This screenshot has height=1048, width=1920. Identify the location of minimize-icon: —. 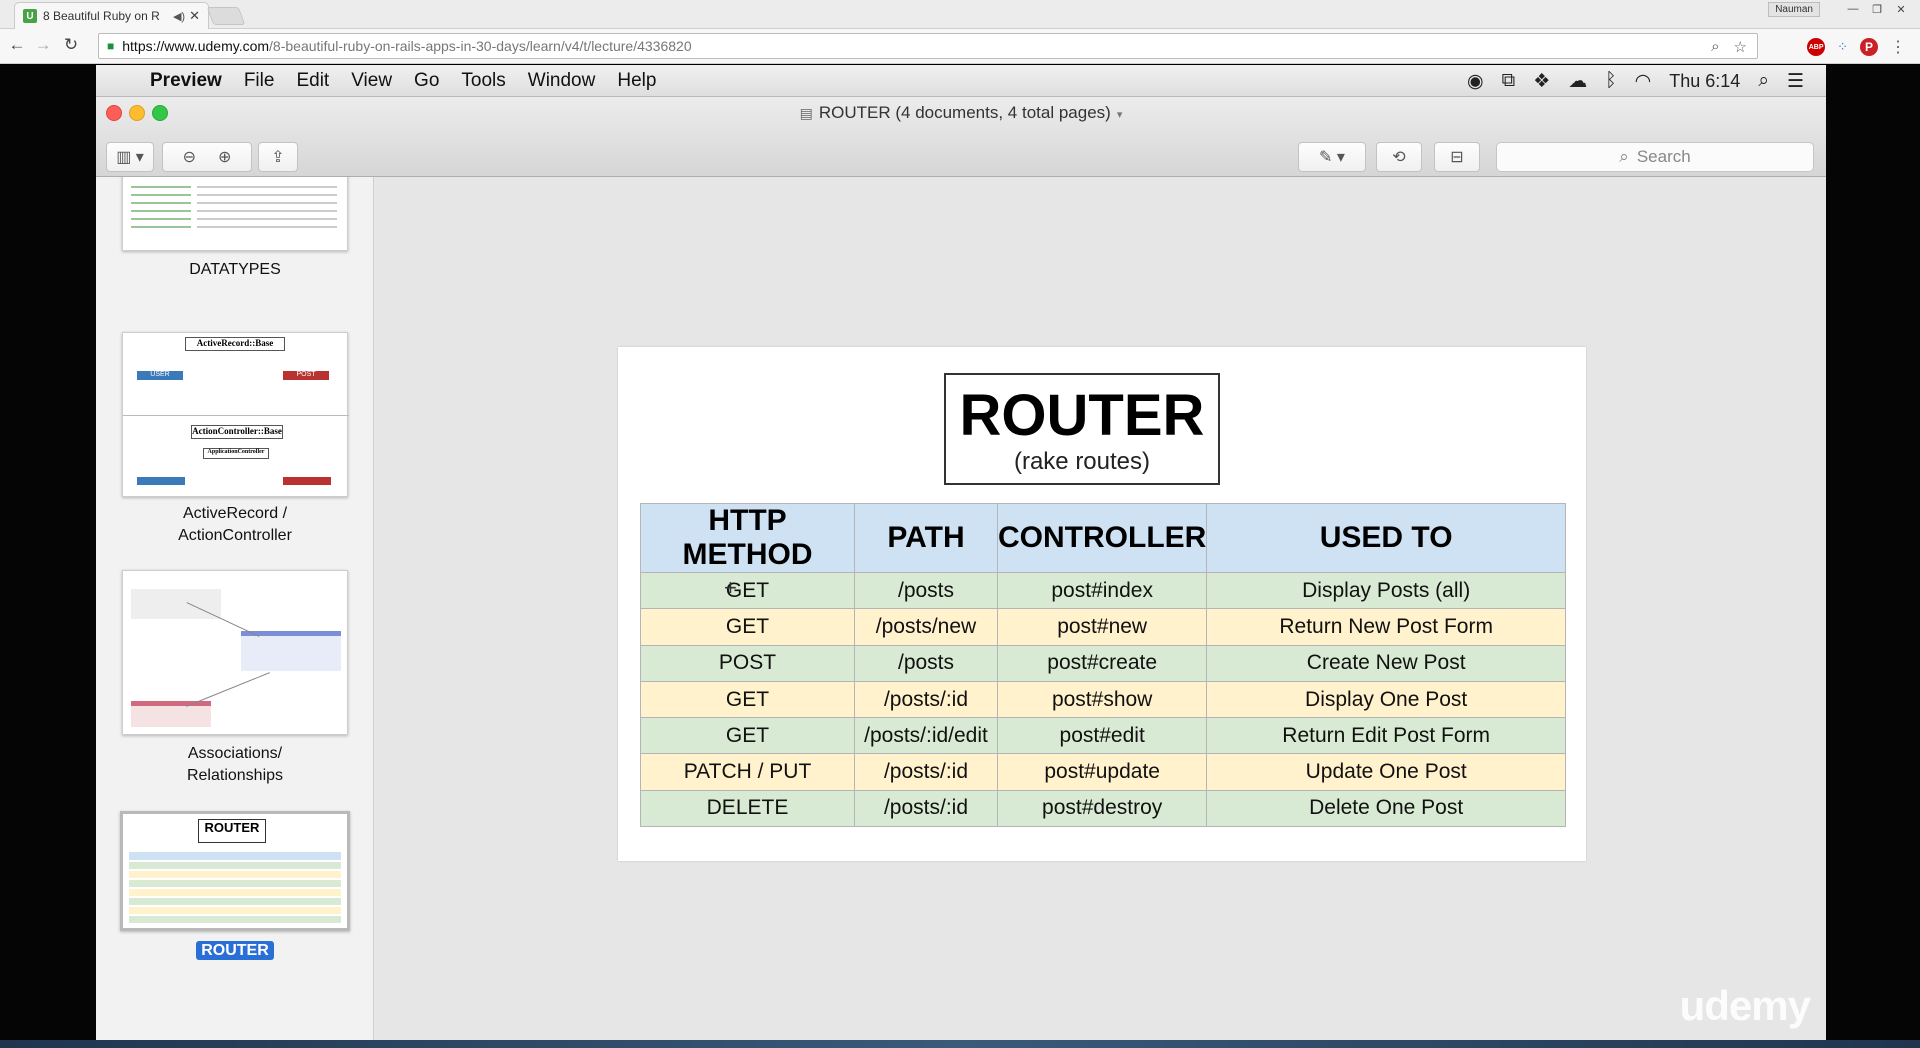
(1853, 9).